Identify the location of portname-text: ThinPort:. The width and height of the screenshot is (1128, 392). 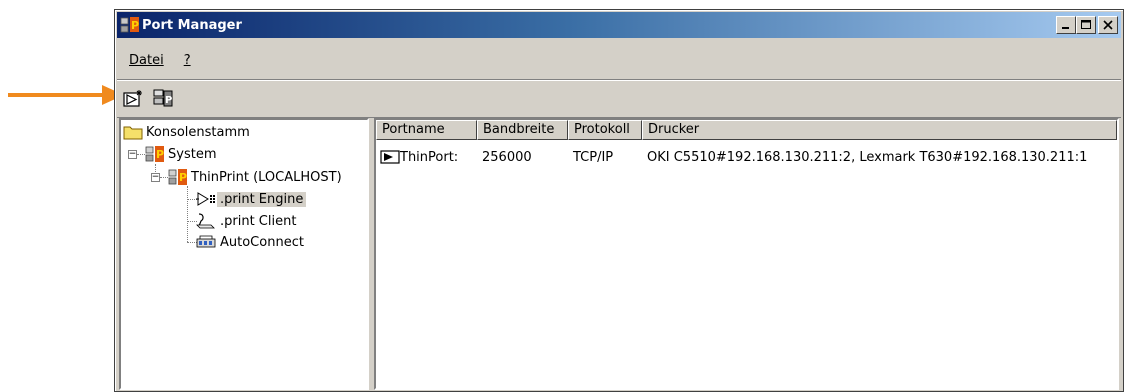
(429, 157).